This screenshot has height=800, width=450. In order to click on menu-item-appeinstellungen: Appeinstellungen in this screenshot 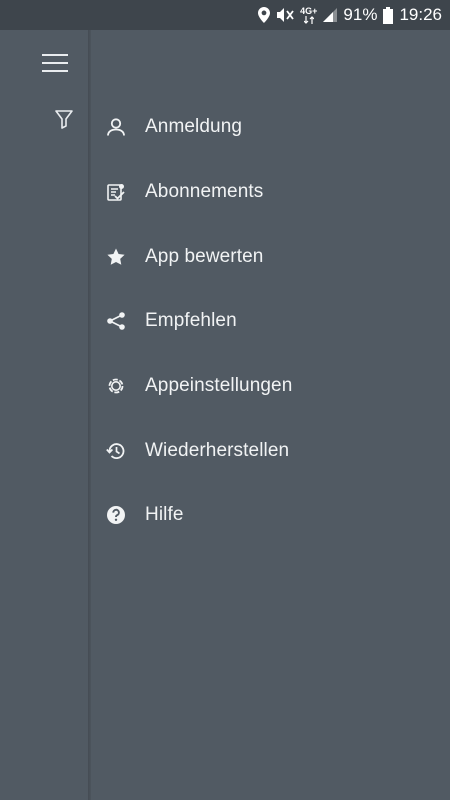, I will do `click(270, 386)`.